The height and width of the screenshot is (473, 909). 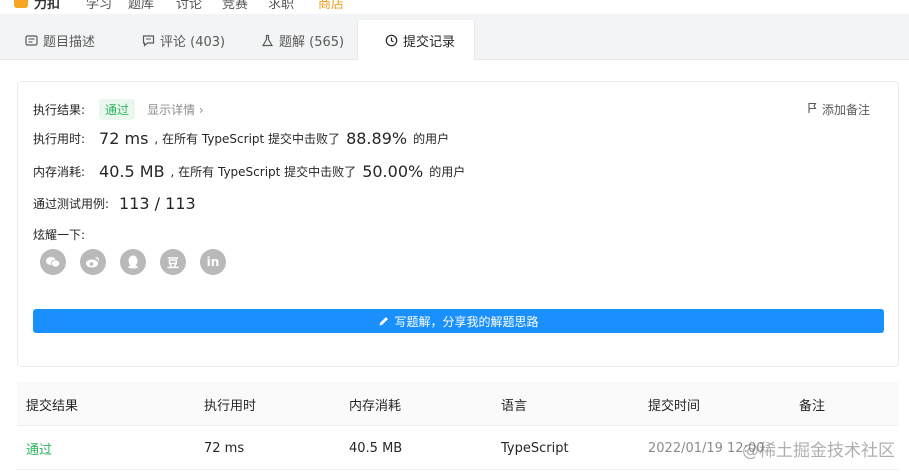 I want to click on tab-description: 题目描述, so click(x=59, y=40).